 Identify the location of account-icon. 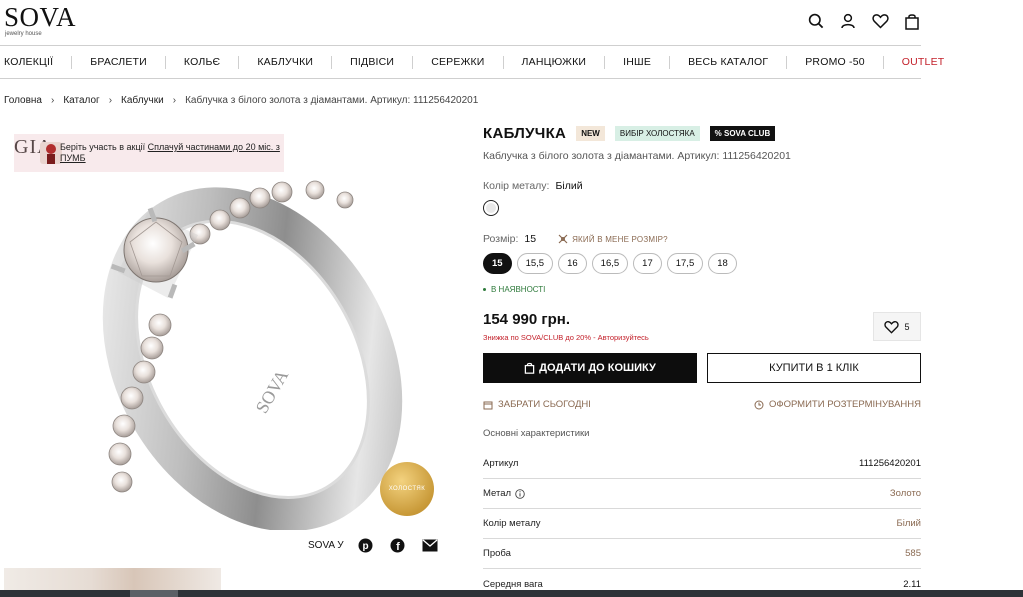
(848, 21).